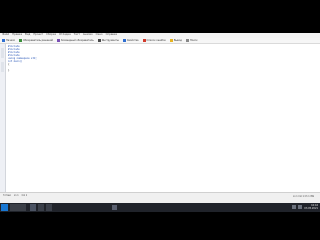 The height and width of the screenshot is (240, 320). What do you see at coordinates (11, 40) in the screenshot?
I see `toolbar-item-label: Начало` at bounding box center [11, 40].